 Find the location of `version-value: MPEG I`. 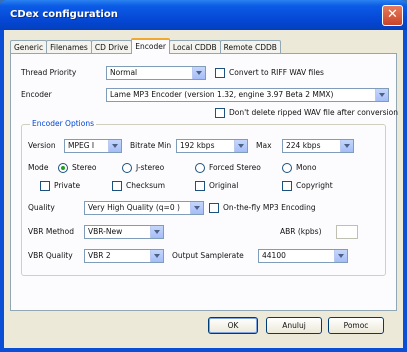

version-value: MPEG I is located at coordinates (81, 145).